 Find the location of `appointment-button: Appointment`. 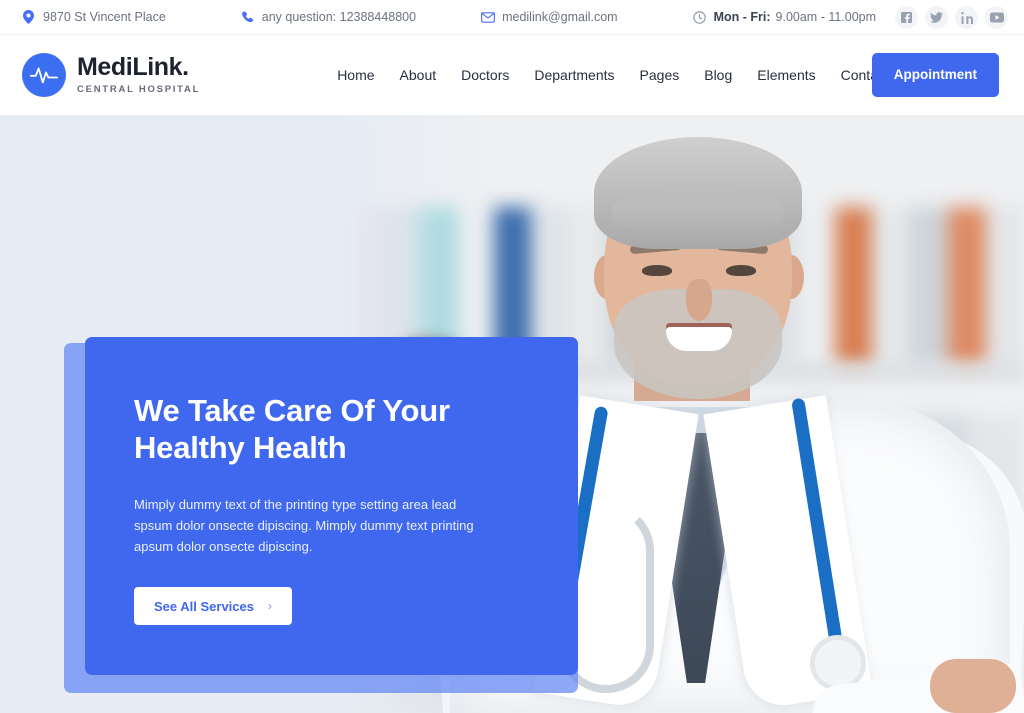

appointment-button: Appointment is located at coordinates (935, 75).